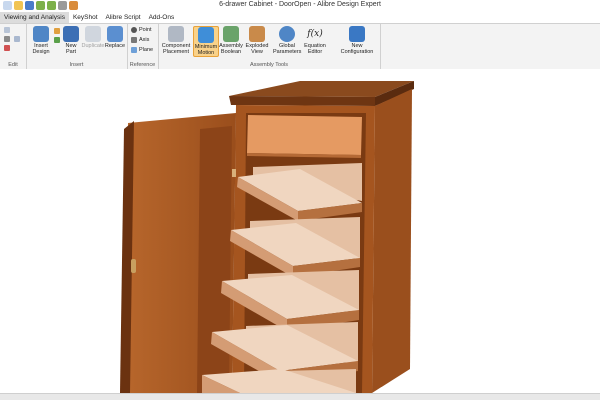 This screenshot has width=600, height=400. I want to click on subassembly-icon, so click(57, 40).